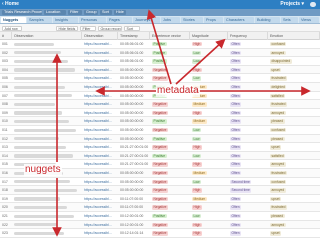  What do you see at coordinates (170, 36) in the screenshot?
I see `column-header-experience-vector: Experience vector` at bounding box center [170, 36].